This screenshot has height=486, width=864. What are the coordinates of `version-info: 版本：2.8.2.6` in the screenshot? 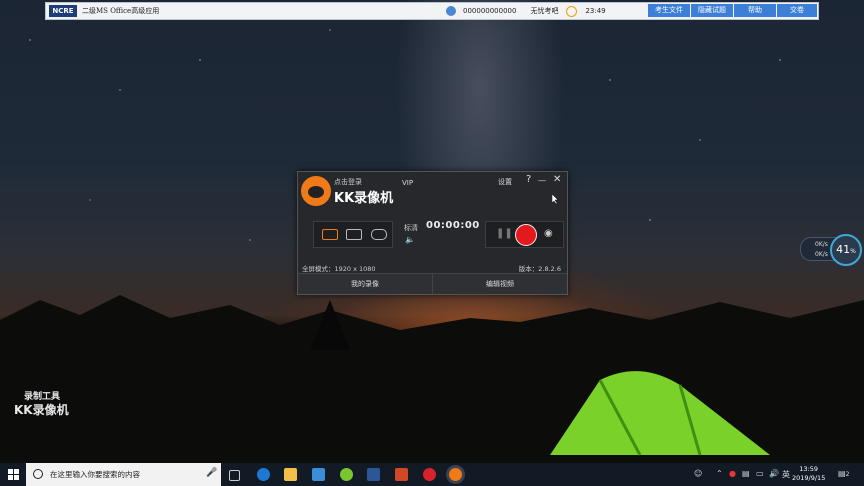 It's located at (539, 269).